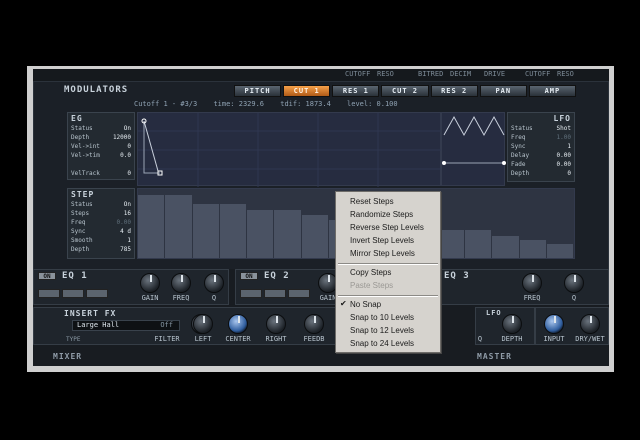 The height and width of the screenshot is (440, 640). I want to click on lfo-param-depth: Depth 0, so click(541, 173).